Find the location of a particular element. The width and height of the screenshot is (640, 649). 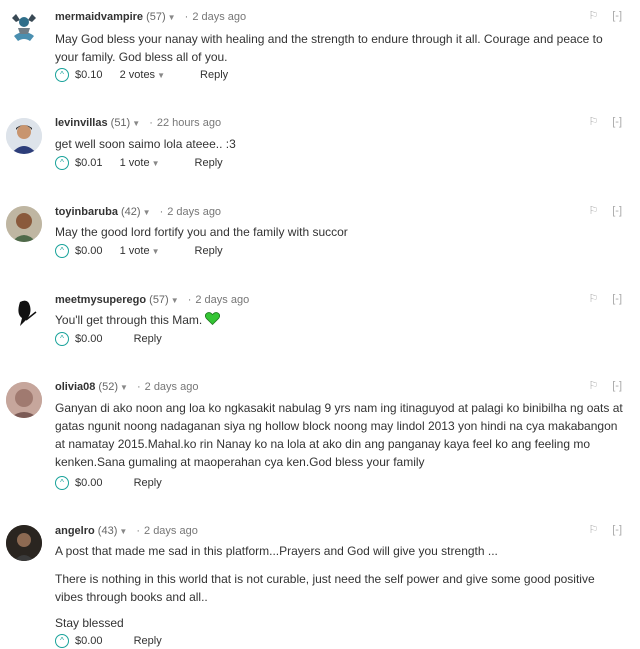

comment-footer: ^ $0.00 Reply is located at coordinates (108, 483).